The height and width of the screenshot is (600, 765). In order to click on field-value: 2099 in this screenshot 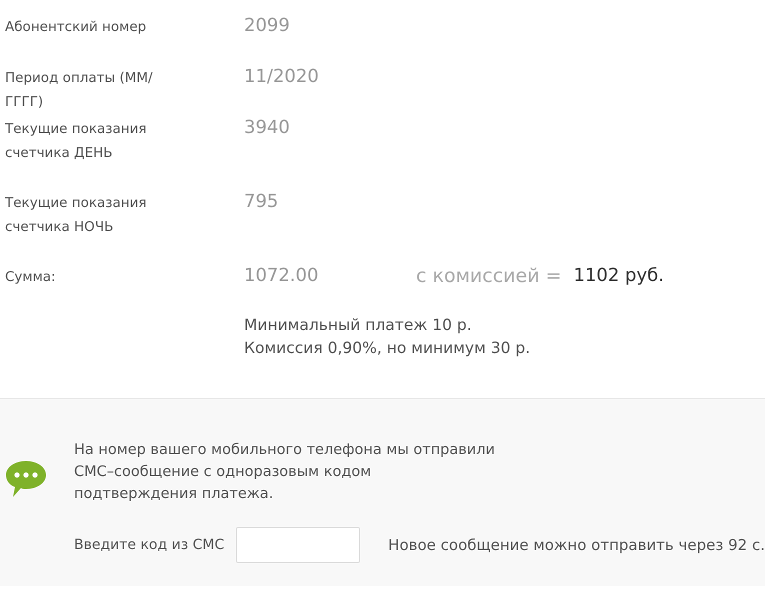, I will do `click(267, 26)`.